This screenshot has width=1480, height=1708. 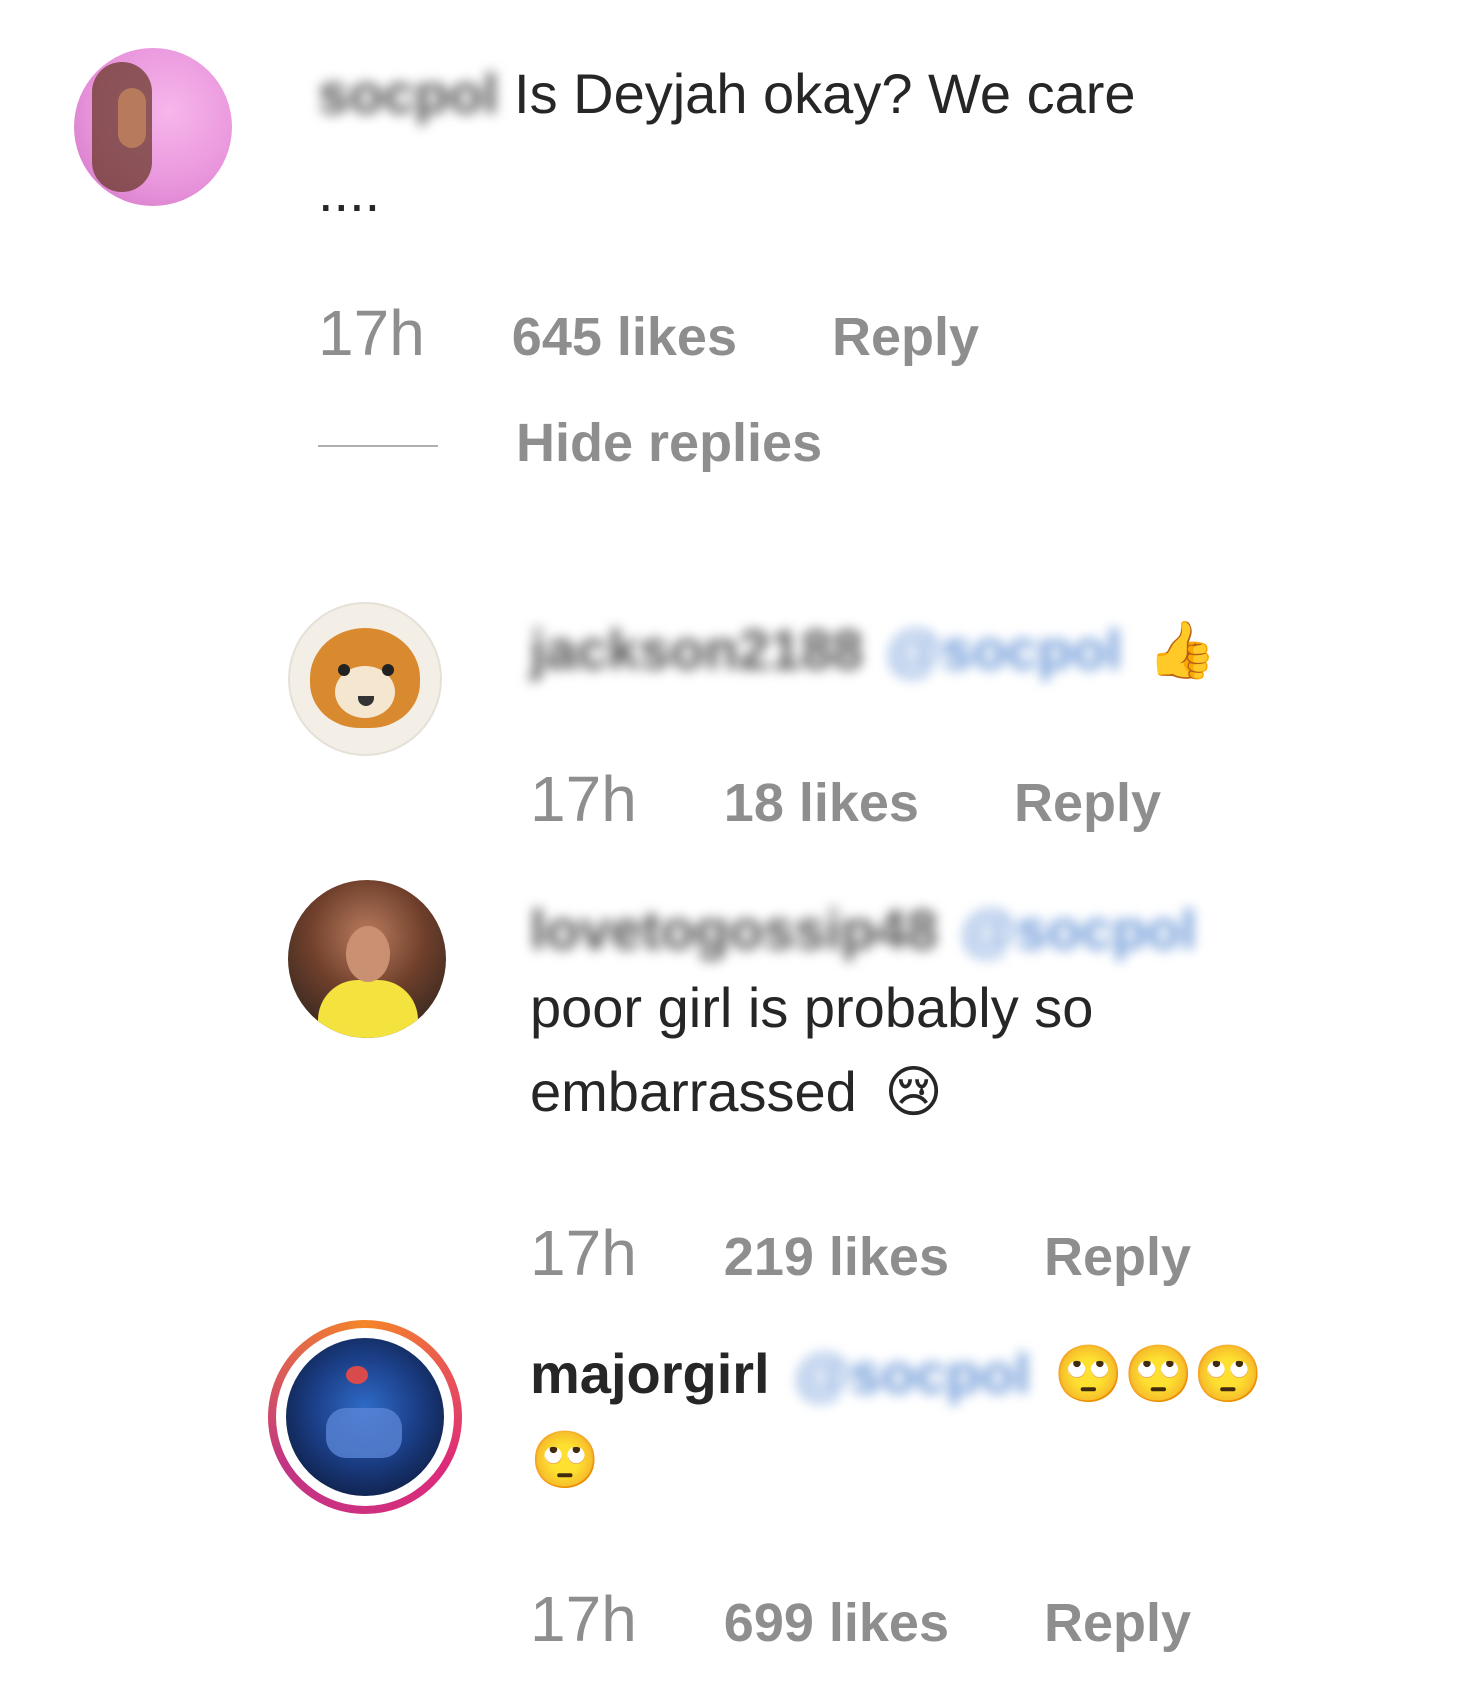 I want to click on reply-meta: 17h 699 likes Reply, so click(x=860, y=1619).